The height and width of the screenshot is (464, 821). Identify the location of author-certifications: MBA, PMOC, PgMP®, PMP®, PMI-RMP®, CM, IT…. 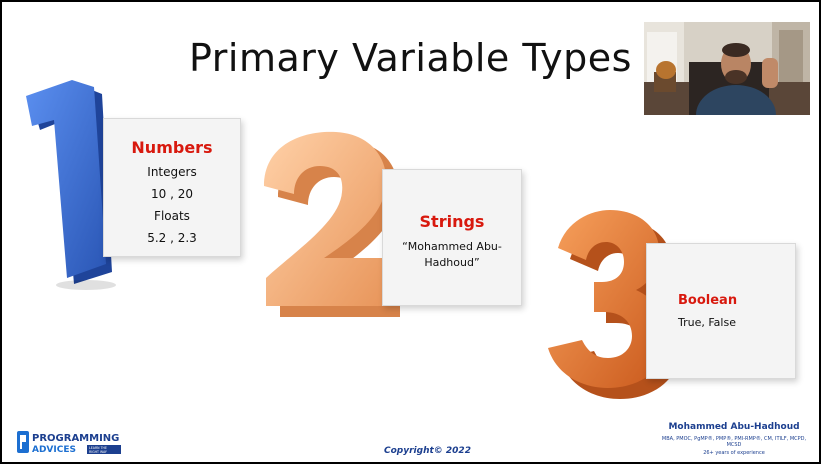
(734, 442).